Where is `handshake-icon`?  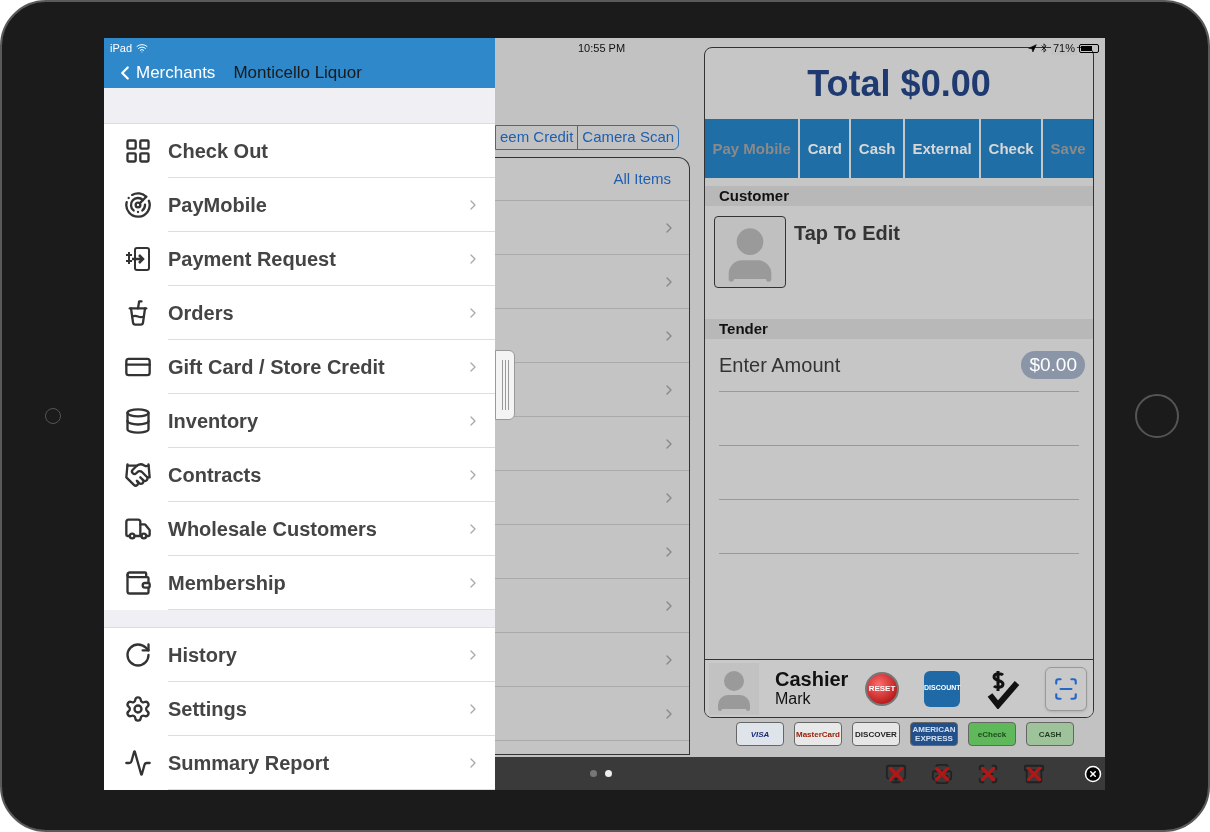
handshake-icon is located at coordinates (138, 475).